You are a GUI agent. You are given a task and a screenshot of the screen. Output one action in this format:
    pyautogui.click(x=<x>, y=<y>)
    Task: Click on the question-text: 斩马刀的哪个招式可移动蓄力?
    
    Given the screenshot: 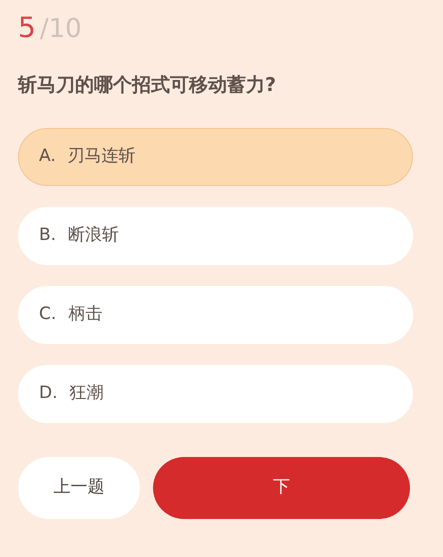 What is the action you would take?
    pyautogui.click(x=148, y=86)
    